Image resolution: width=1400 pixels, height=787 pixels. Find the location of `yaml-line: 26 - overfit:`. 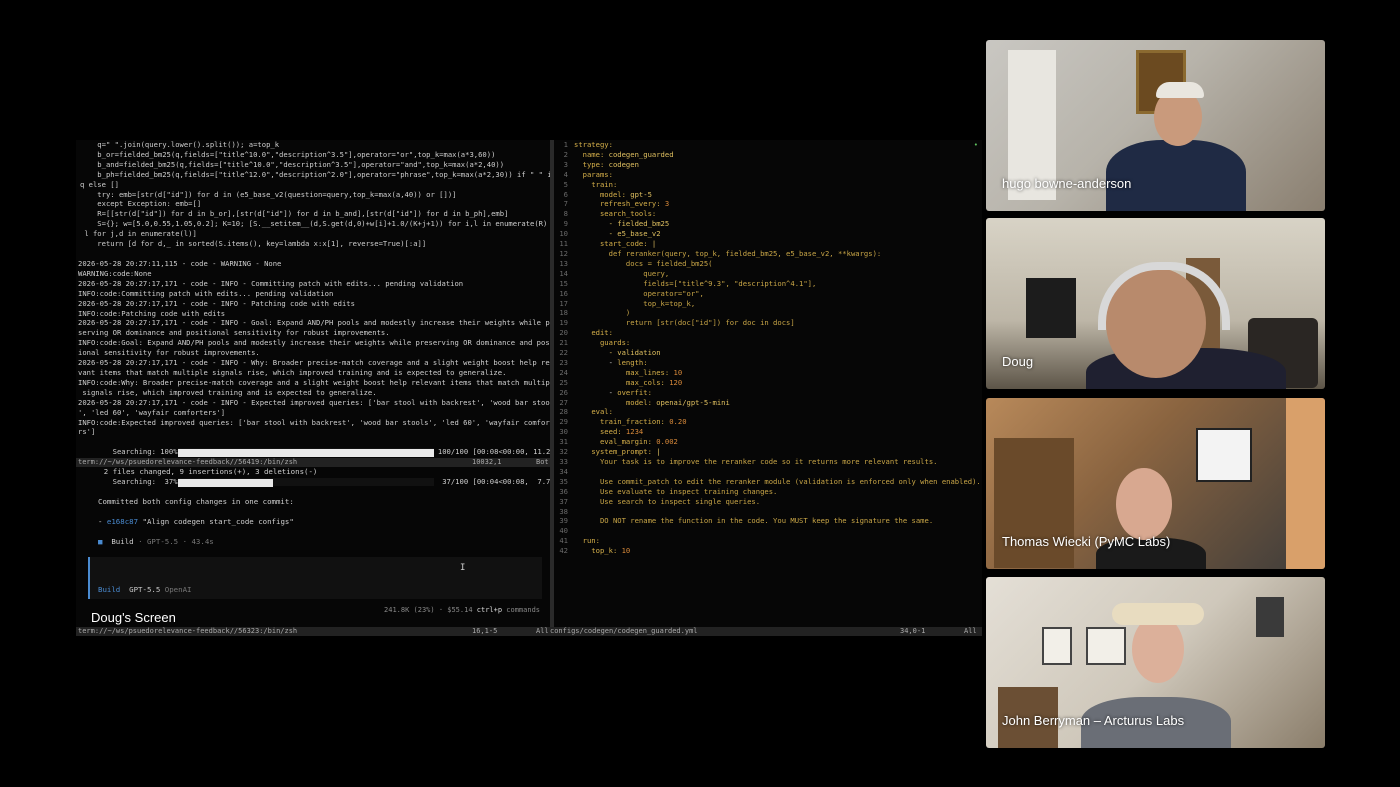

yaml-line: 26 - overfit: is located at coordinates (767, 393).